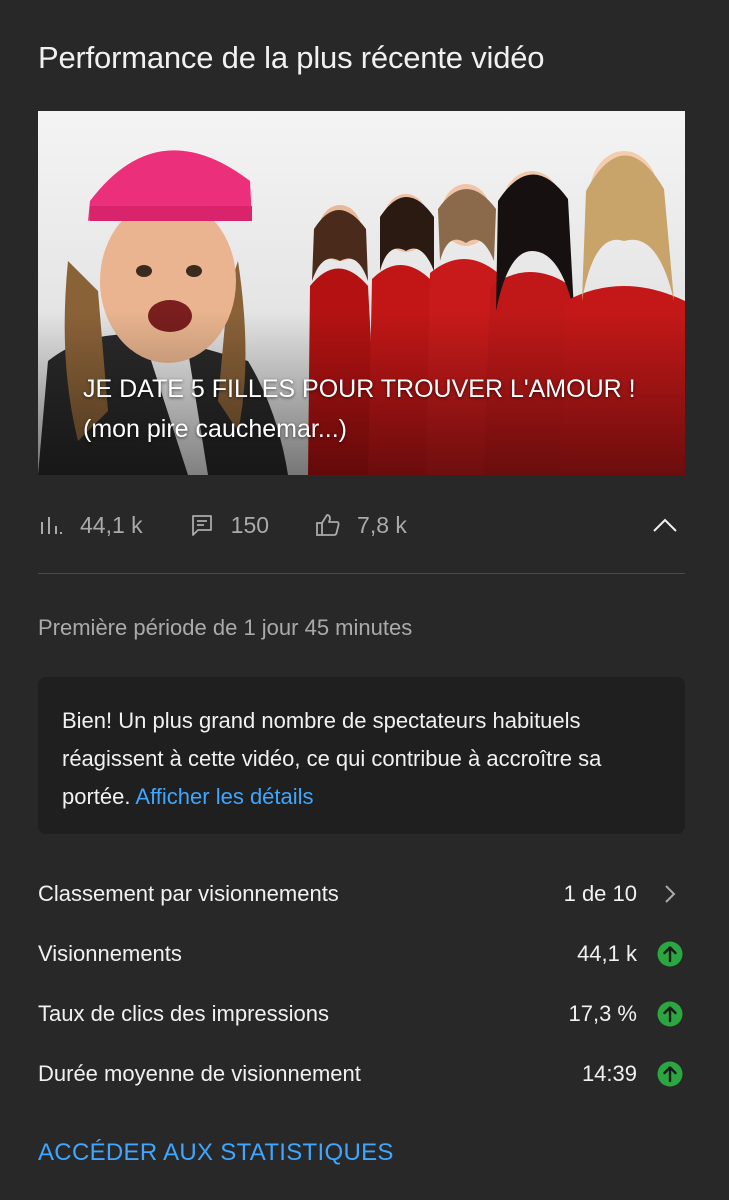 Image resolution: width=729 pixels, height=1200 pixels. I want to click on video-stats-row: 44,1 k 150 7,8 k, so click(361, 525).